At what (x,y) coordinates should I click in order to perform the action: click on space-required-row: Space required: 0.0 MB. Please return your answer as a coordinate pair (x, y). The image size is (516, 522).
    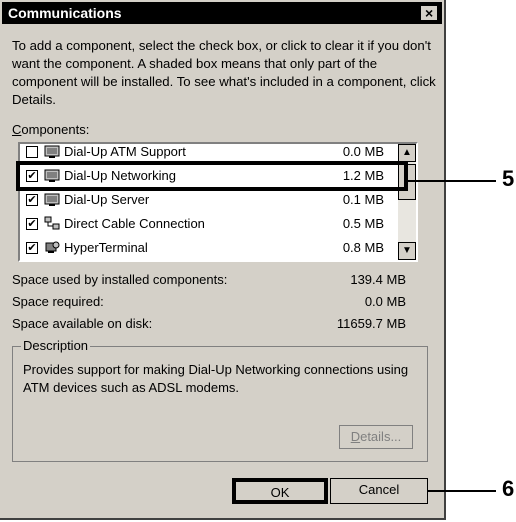
    Looking at the image, I should click on (209, 301).